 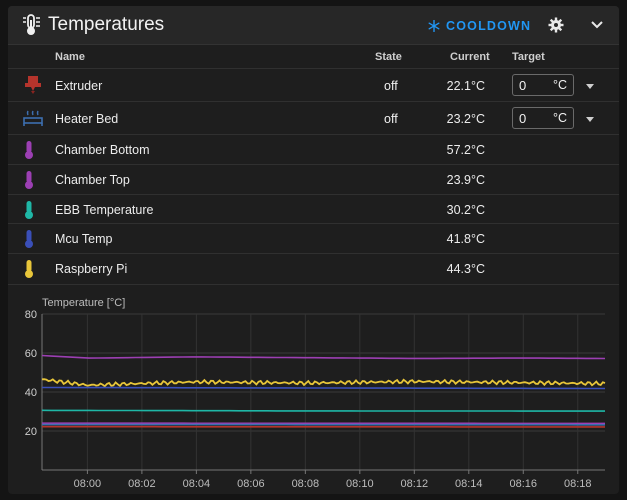 What do you see at coordinates (528, 57) in the screenshot?
I see `column-target-header: Target` at bounding box center [528, 57].